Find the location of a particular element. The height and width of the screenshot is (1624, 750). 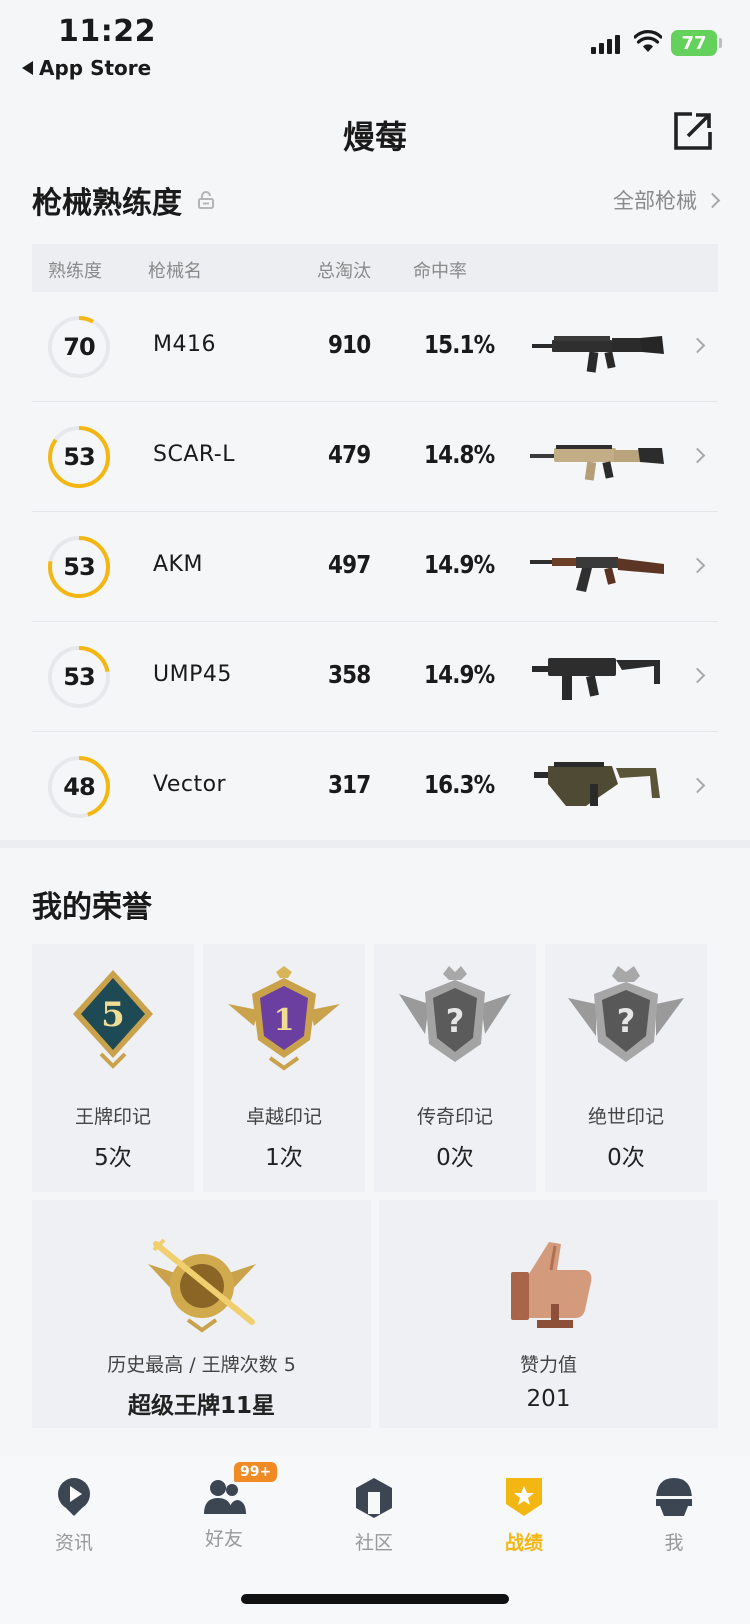

svg-text: 5 is located at coordinates (113, 1015).